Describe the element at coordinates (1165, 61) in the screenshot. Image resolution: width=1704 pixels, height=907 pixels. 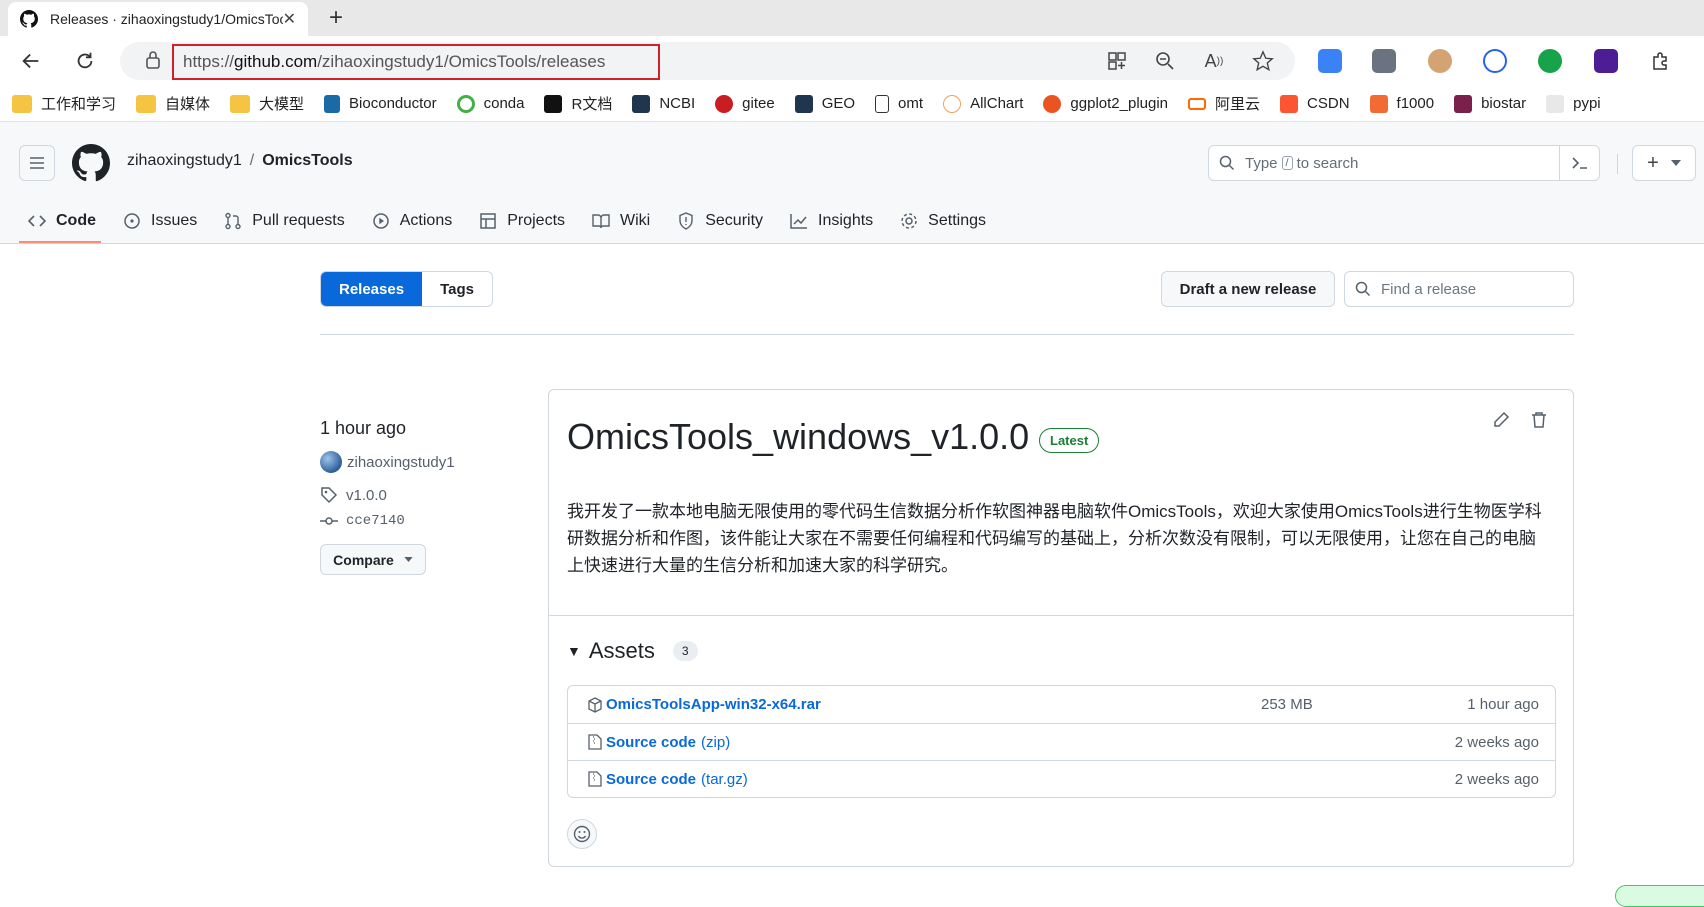
I see `zoom-icon` at that location.